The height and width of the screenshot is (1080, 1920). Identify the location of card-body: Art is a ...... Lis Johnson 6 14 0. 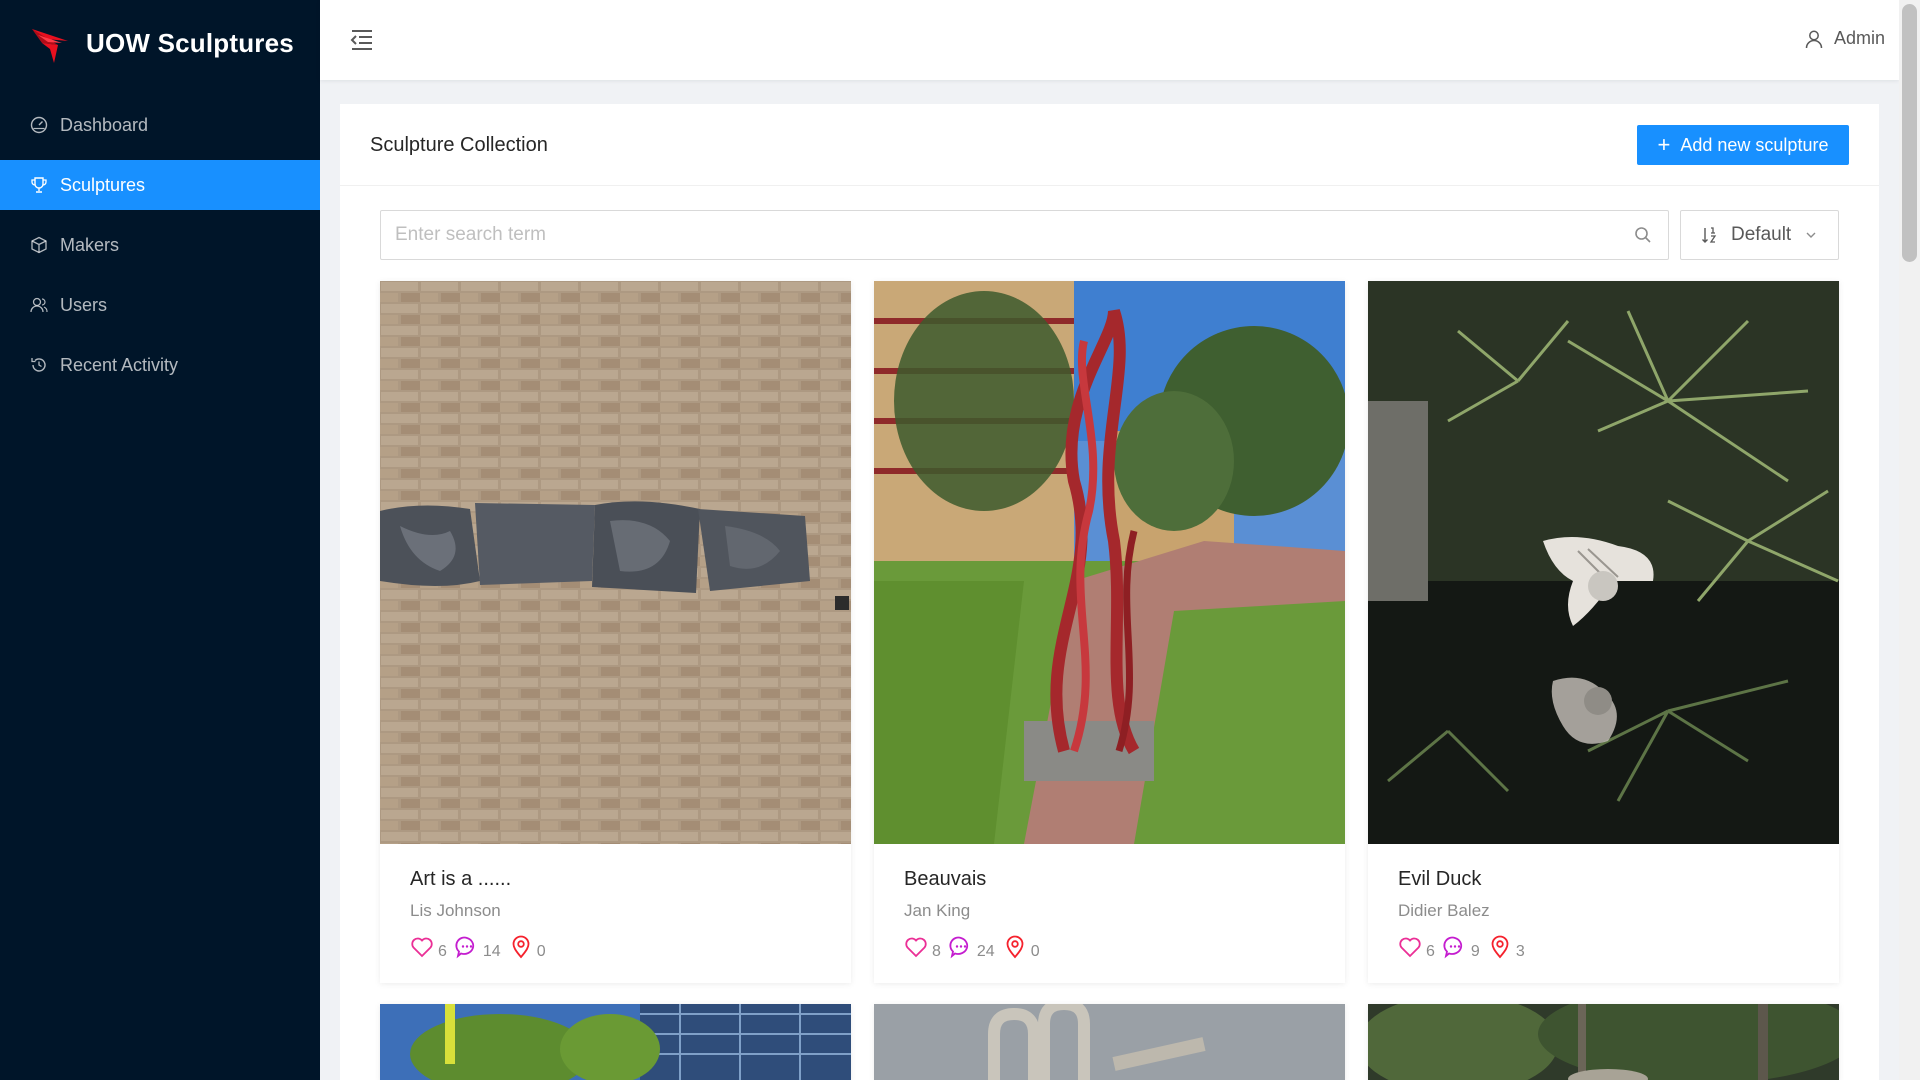
(615, 913).